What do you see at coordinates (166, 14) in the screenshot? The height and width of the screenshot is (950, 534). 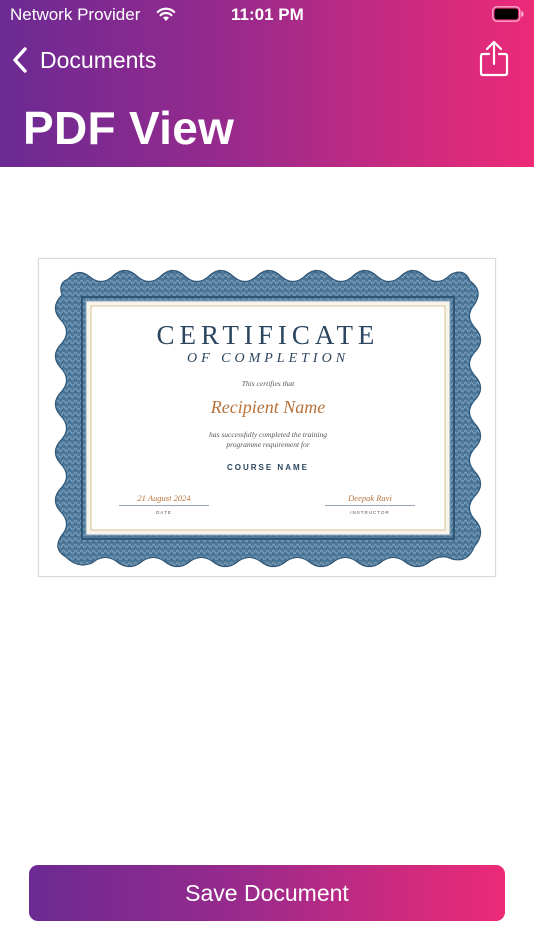 I see `wifi-icon` at bounding box center [166, 14].